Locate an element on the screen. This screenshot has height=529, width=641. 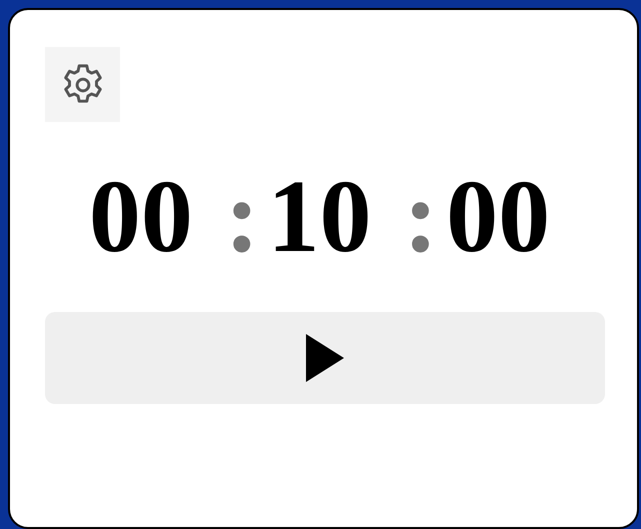
time-digits: 10 is located at coordinates (320, 217).